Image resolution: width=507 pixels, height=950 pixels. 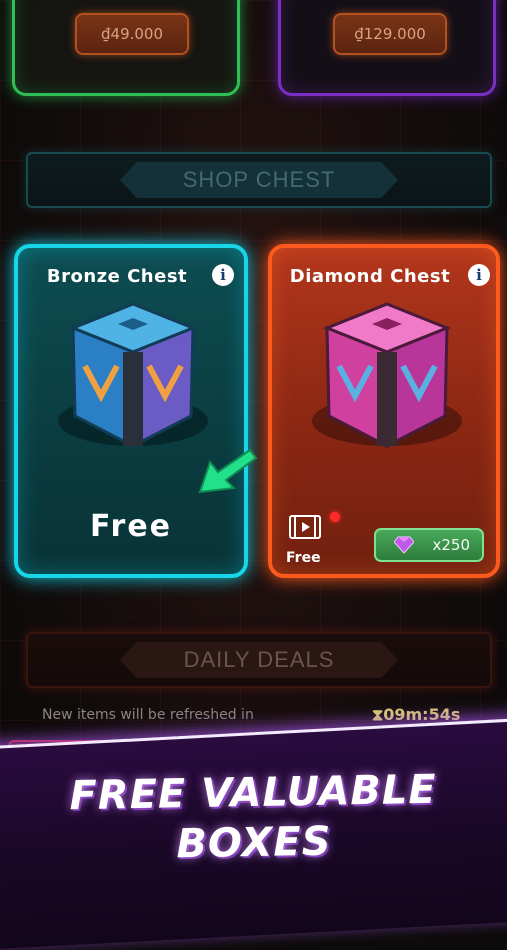 What do you see at coordinates (132, 34) in the screenshot?
I see `package-price-button: ₫49.000` at bounding box center [132, 34].